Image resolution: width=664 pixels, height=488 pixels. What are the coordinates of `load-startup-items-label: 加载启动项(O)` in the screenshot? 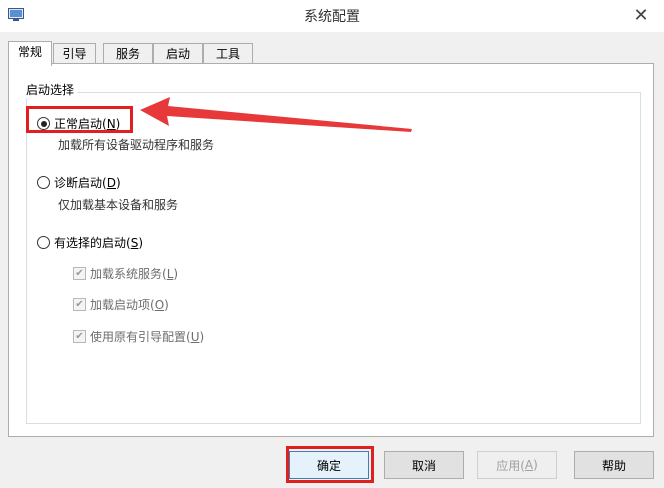 It's located at (129, 305).